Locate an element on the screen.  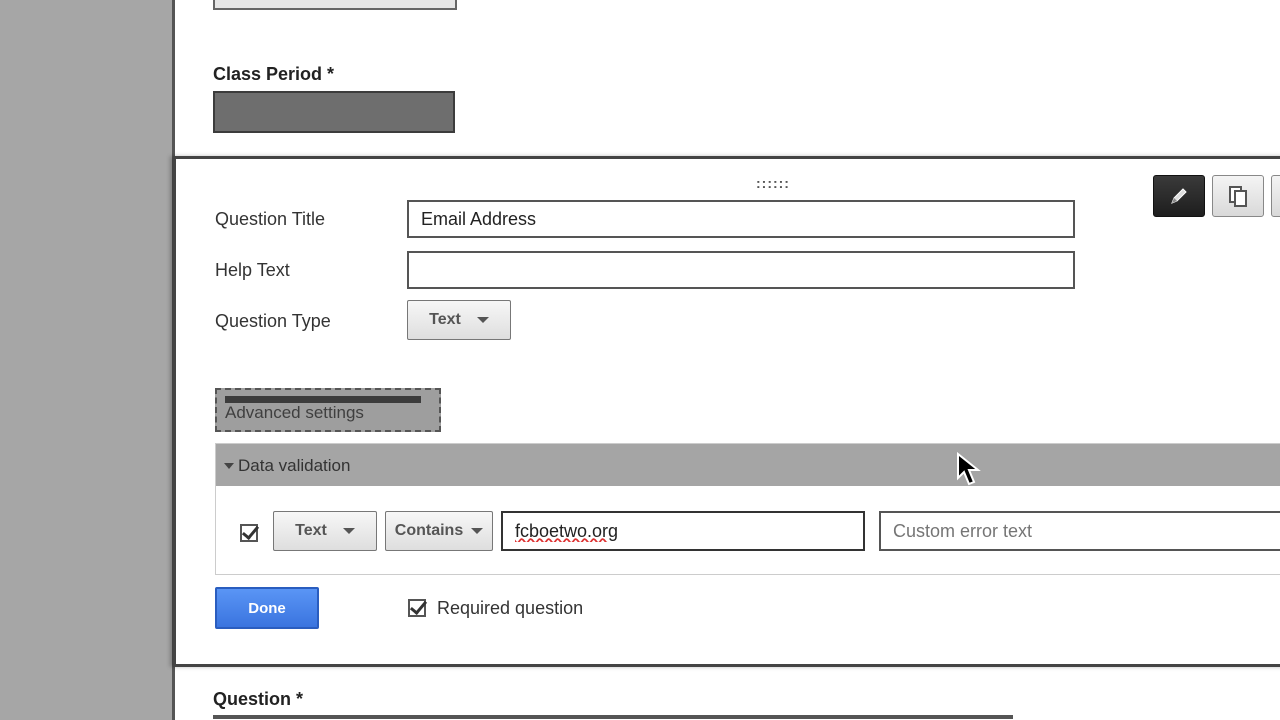
required-question-checkbox is located at coordinates (417, 608).